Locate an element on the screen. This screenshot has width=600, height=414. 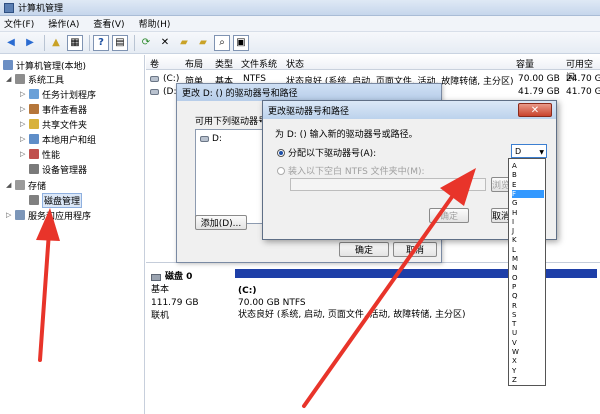
menu-help: 帮助(H) is located at coordinates (155, 23).